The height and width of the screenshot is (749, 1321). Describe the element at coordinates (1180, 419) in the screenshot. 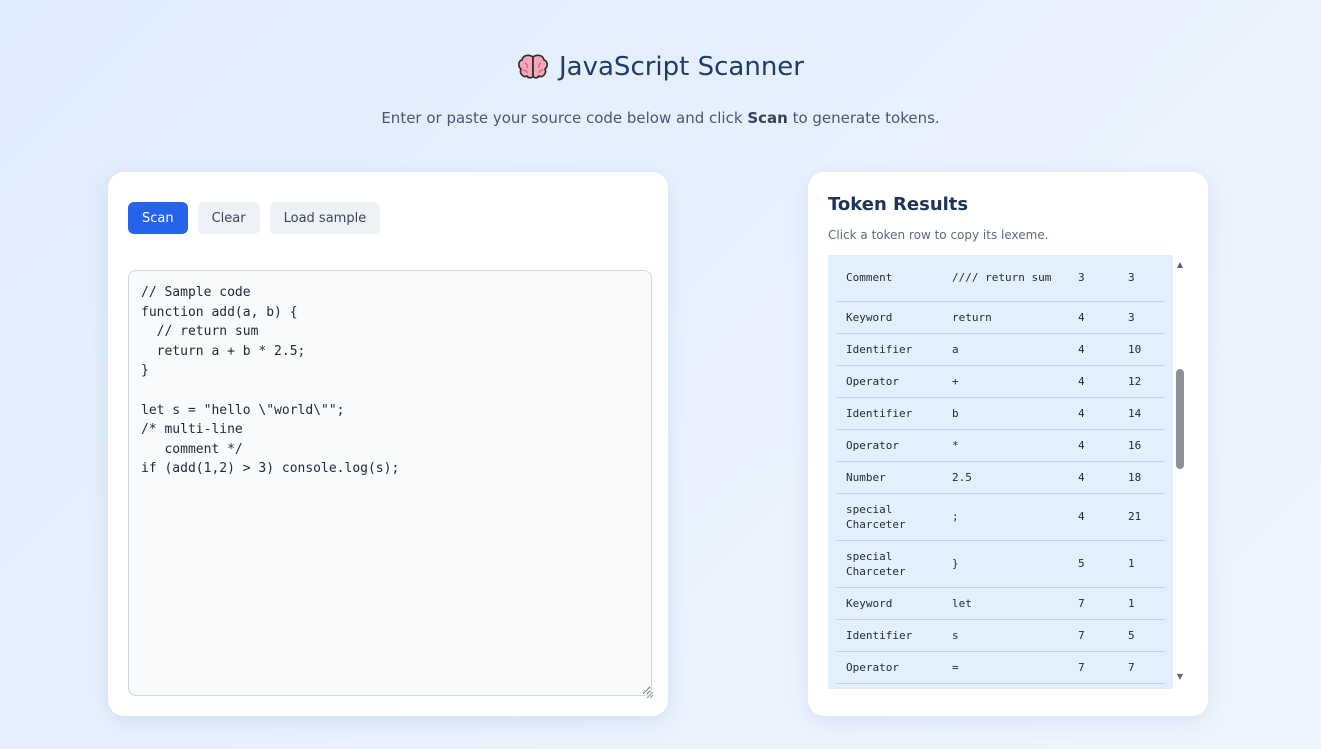

I see `scrollbar-thumb` at that location.